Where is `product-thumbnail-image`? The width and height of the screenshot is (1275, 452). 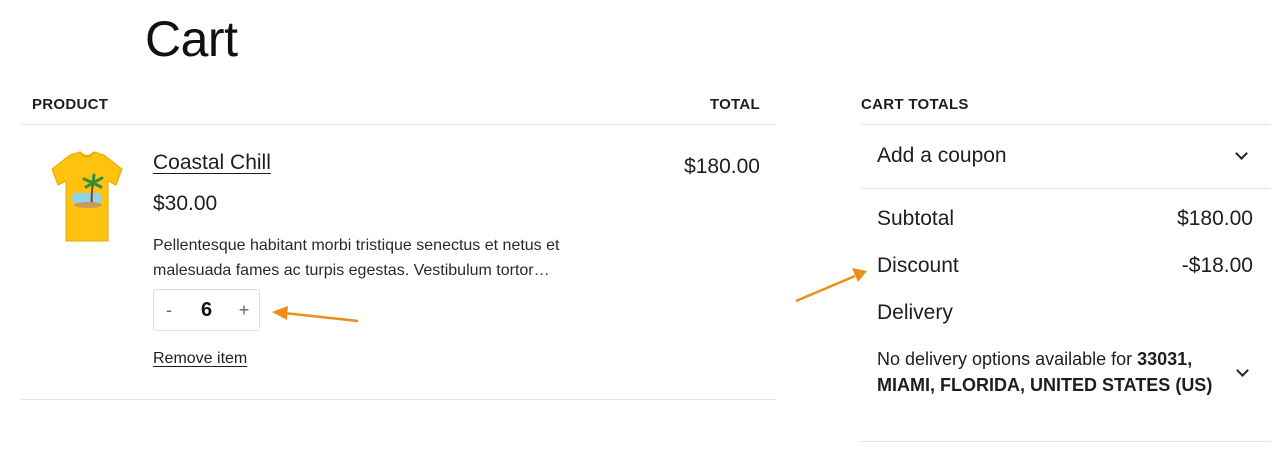 product-thumbnail-image is located at coordinates (87, 197).